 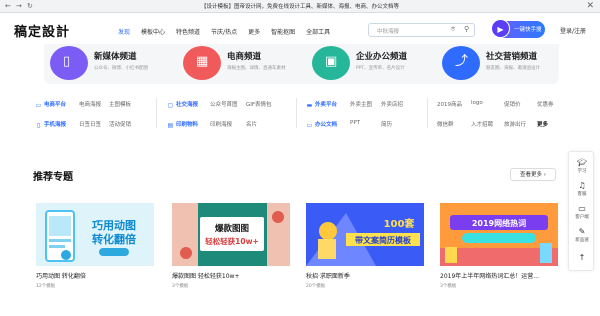 I want to click on category-link: 活动促销, so click(x=120, y=124).